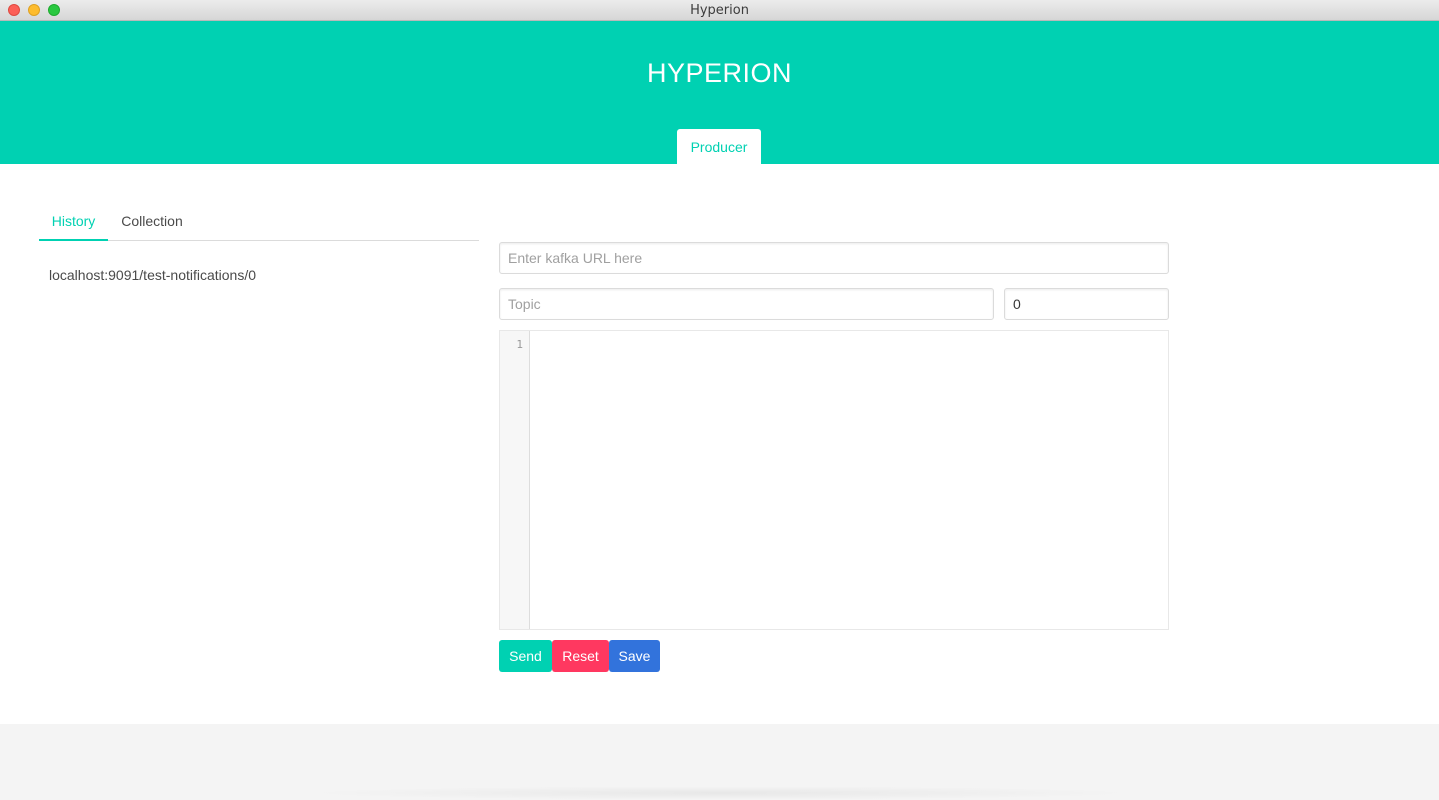  I want to click on partition-input, so click(1086, 304).